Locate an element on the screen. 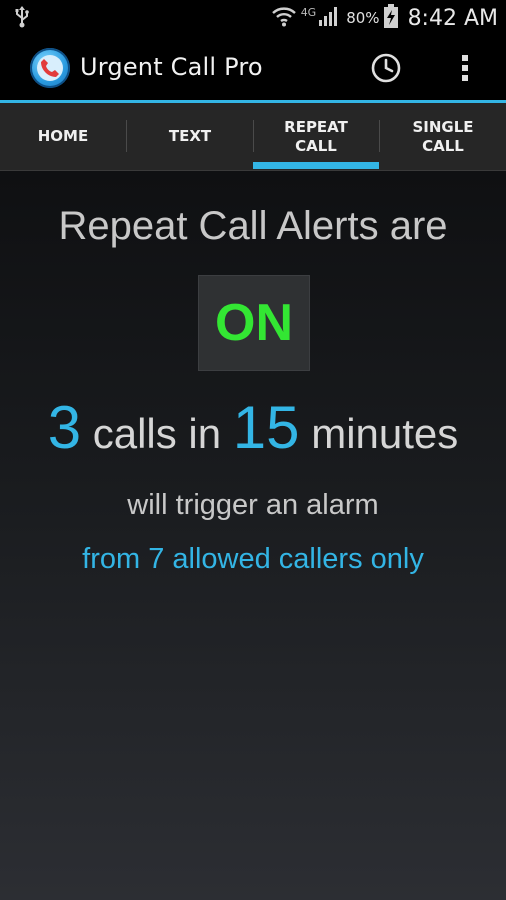 This screenshot has width=506, height=900. tab-bar: HOME TEXT REPEAT CALL SINGLE CALL is located at coordinates (253, 137).